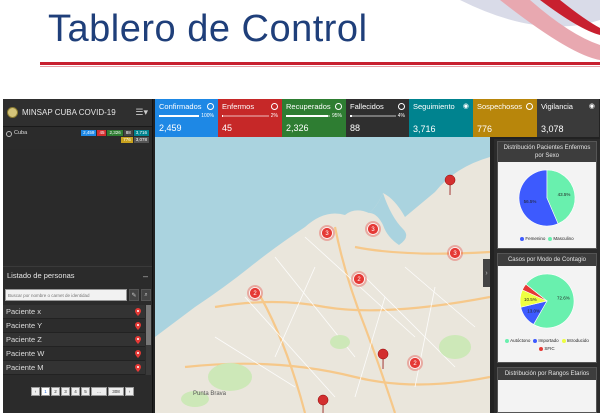  What do you see at coordinates (55, 391) in the screenshot?
I see `page-button: 2` at bounding box center [55, 391].